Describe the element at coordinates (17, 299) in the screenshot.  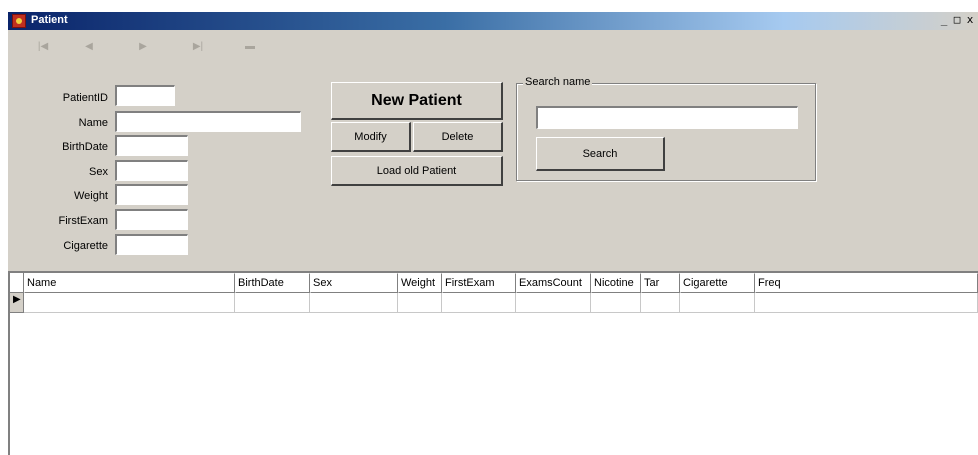
I see `current-row-arrow-icon: ▶` at that location.